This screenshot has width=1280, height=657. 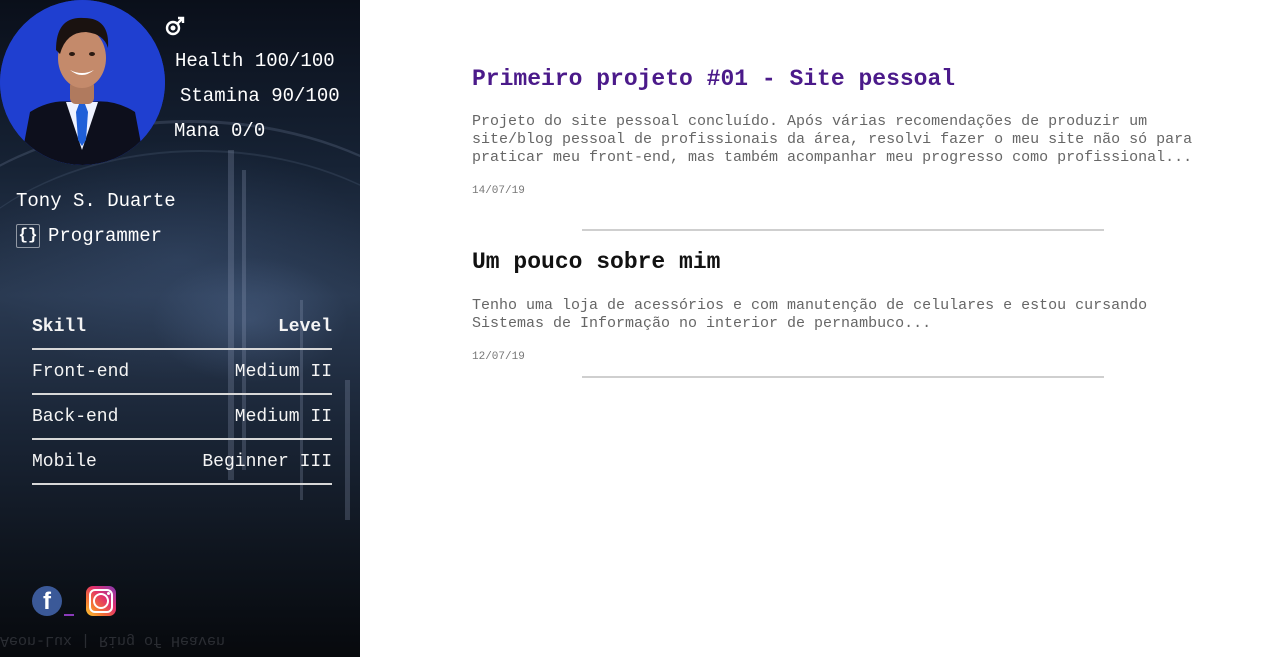 What do you see at coordinates (105, 236) in the screenshot?
I see `profile-role-label: Programmer` at bounding box center [105, 236].